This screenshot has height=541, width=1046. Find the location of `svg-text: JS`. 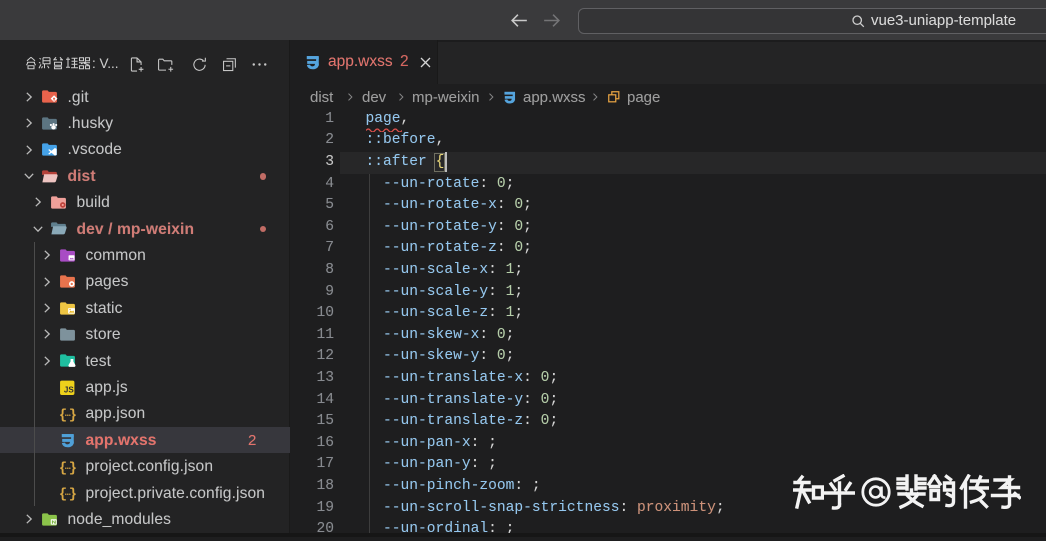

svg-text: JS is located at coordinates (69, 389).